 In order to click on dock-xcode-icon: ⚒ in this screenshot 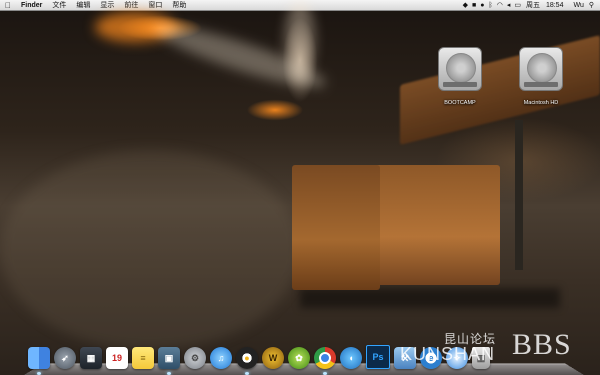, I will do `click(405, 358)`.